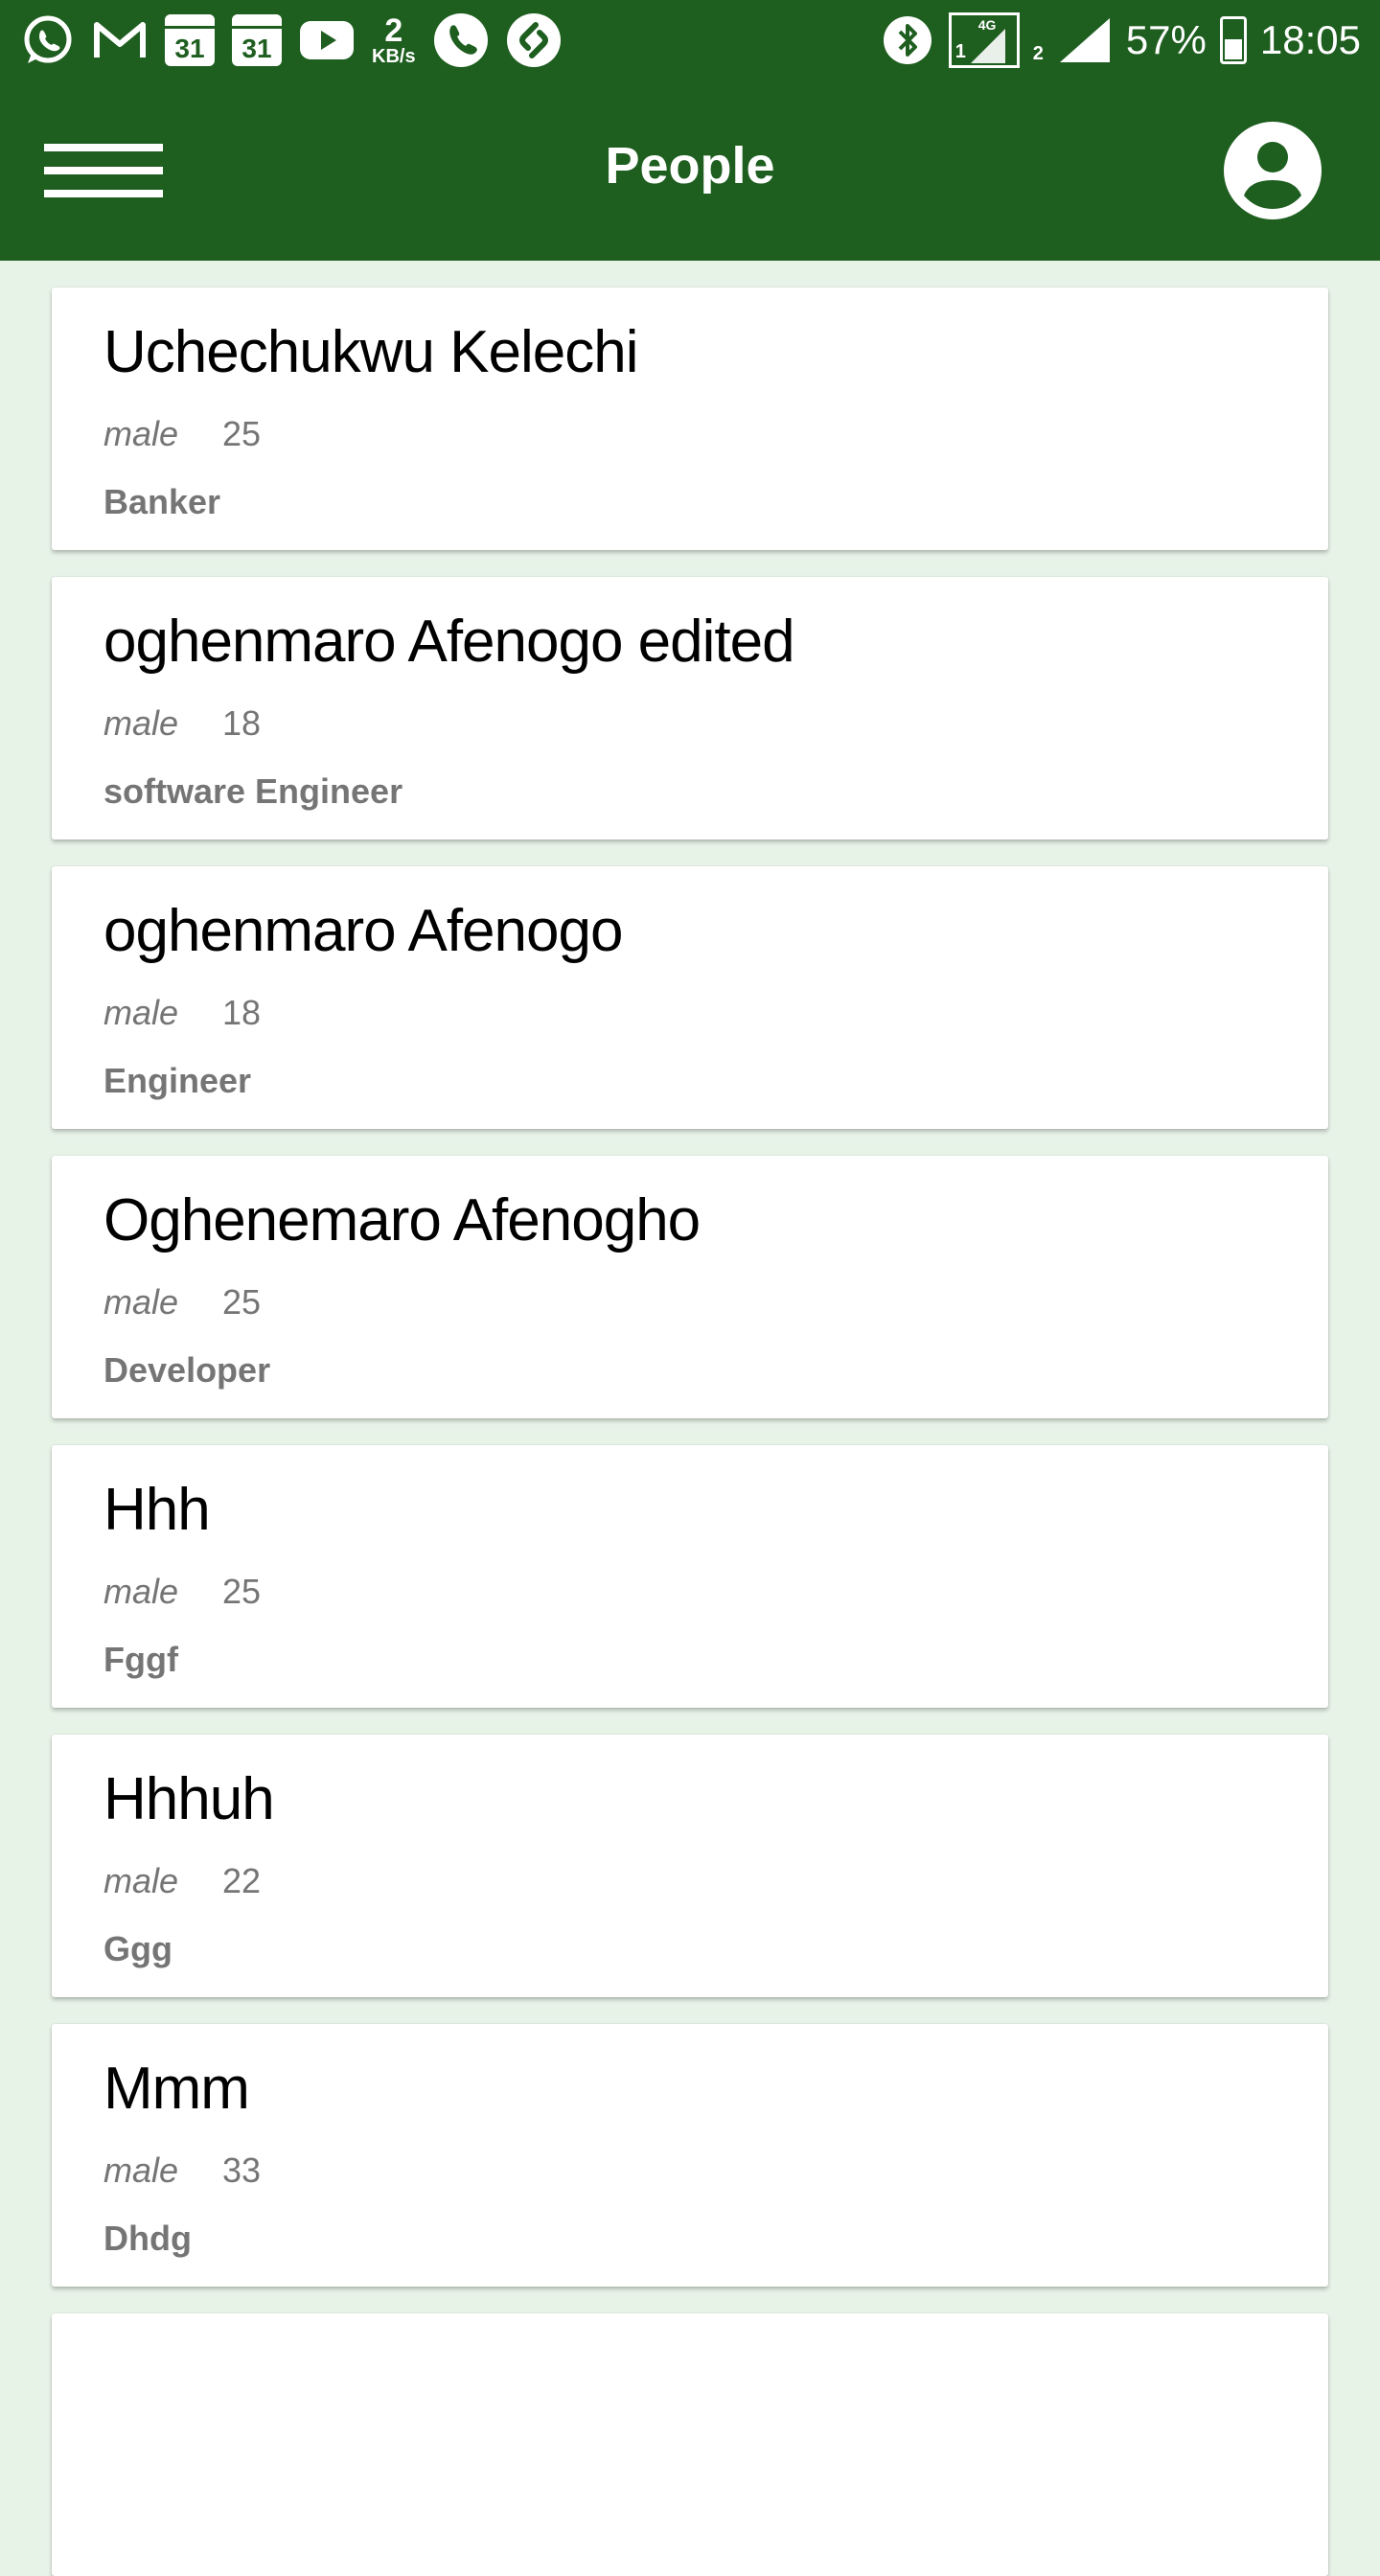 Image resolution: width=1380 pixels, height=2576 pixels. I want to click on network-speed: 2 KB/s, so click(394, 40).